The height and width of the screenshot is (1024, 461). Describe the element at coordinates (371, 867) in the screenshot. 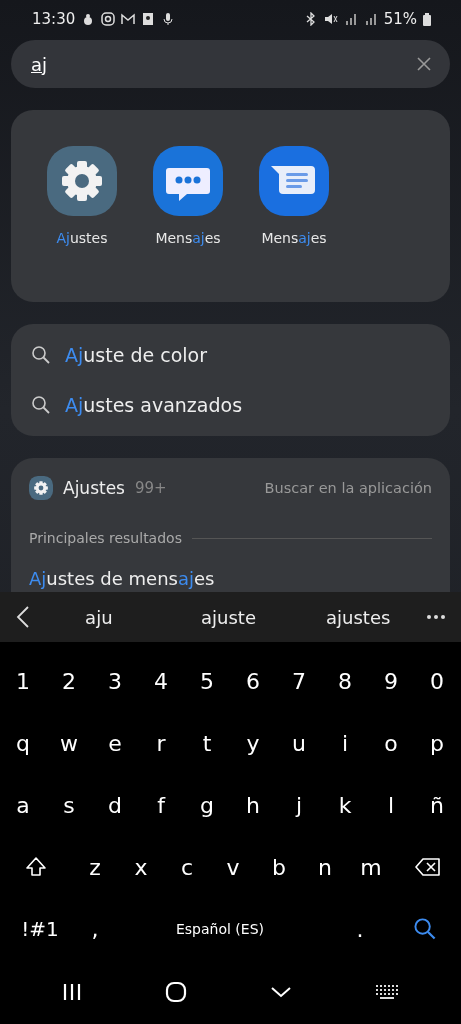

I see `key: m` at that location.